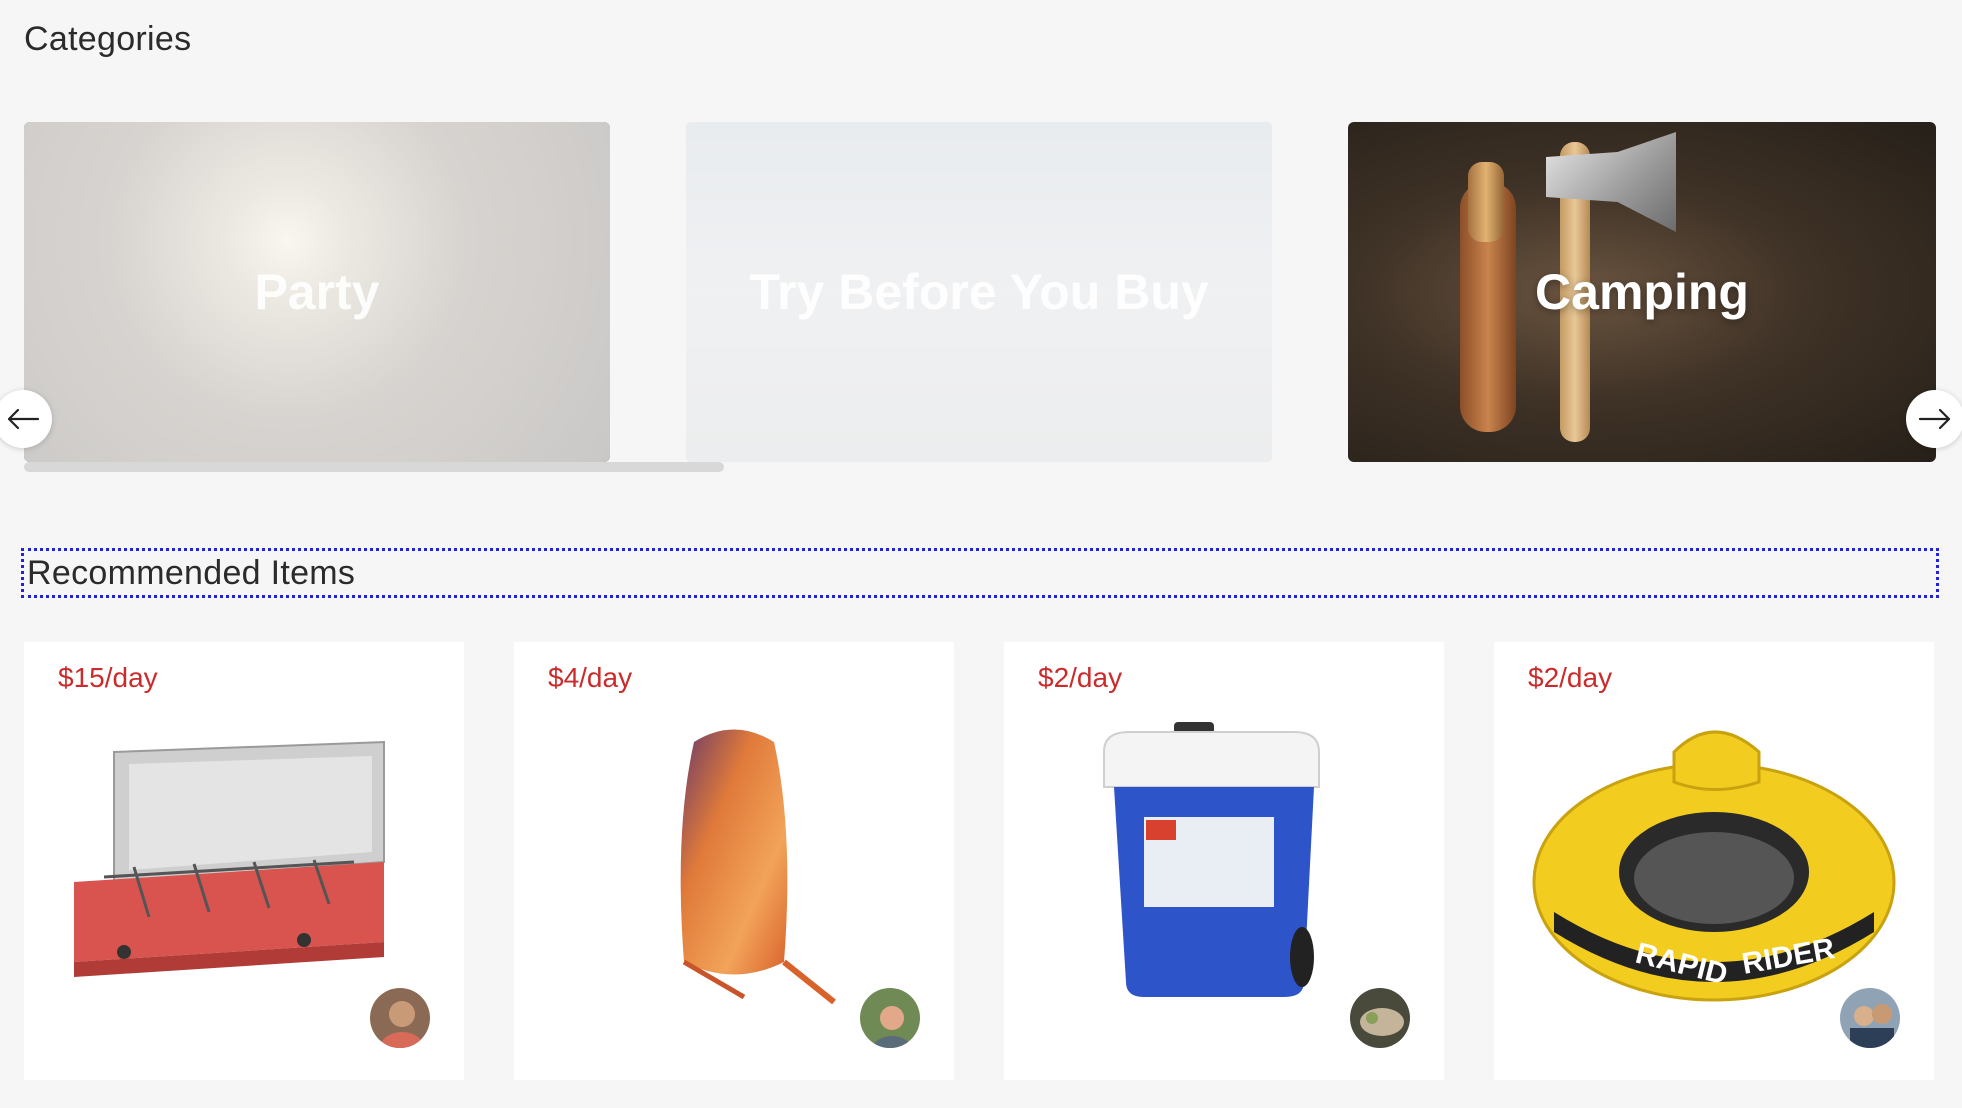 The height and width of the screenshot is (1108, 1962). I want to click on category-card-party: Party, so click(317, 292).